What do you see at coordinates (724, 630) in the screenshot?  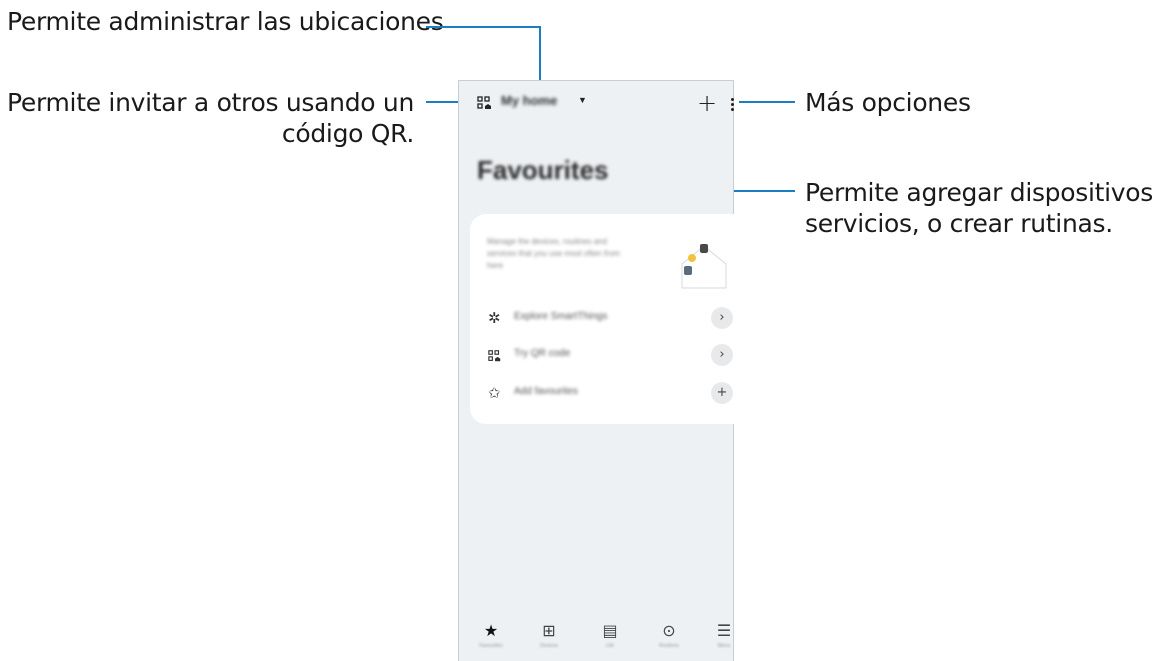 I see `menu-icon: ☰` at bounding box center [724, 630].